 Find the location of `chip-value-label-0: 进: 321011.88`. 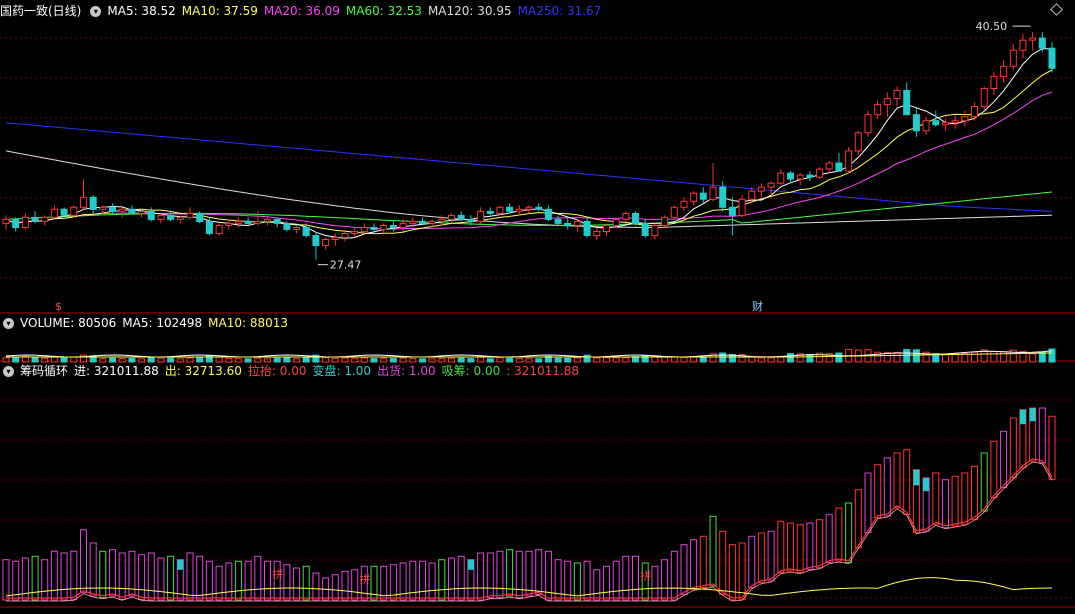

chip-value-label-0: 进: 321011.88 is located at coordinates (116, 371).